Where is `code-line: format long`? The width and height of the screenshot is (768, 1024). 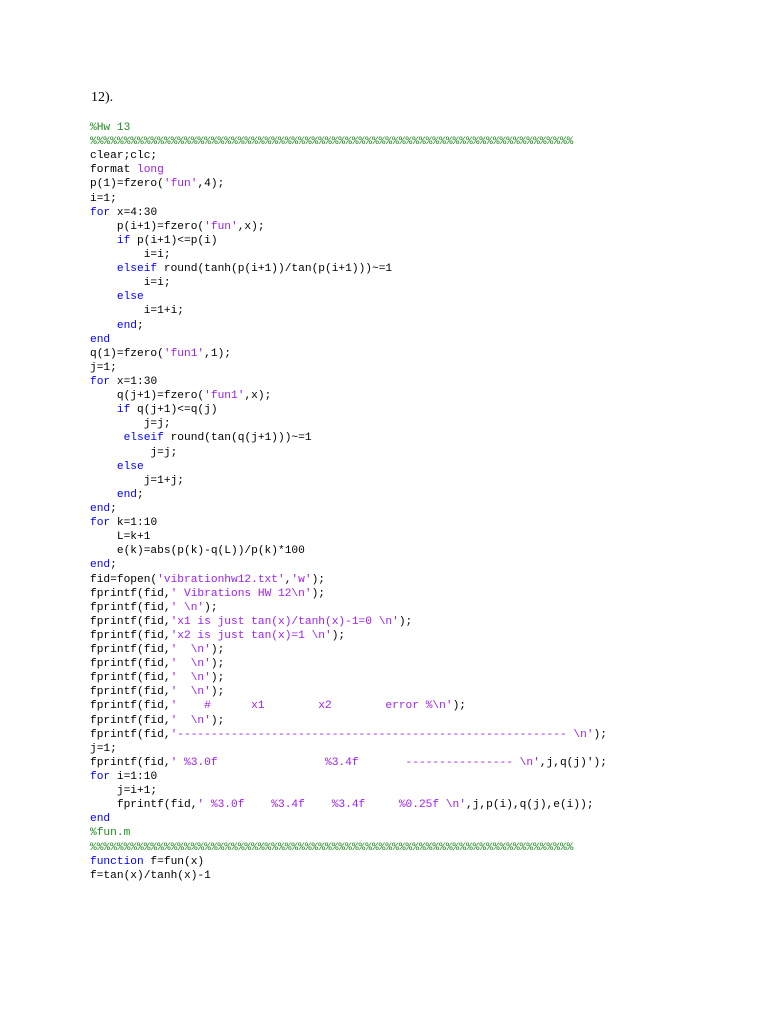
code-line: format long is located at coordinates (425, 170).